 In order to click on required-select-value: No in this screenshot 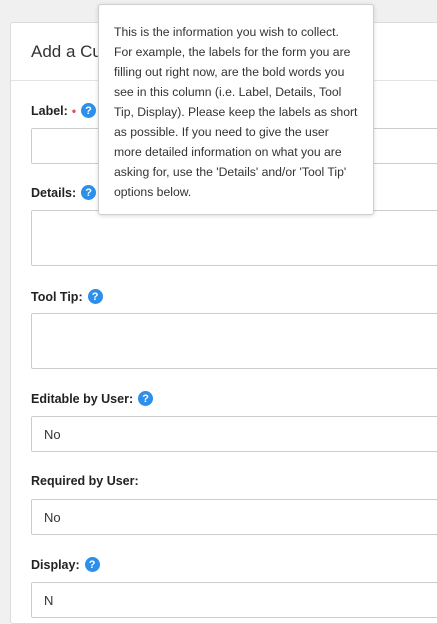, I will do `click(52, 517)`.